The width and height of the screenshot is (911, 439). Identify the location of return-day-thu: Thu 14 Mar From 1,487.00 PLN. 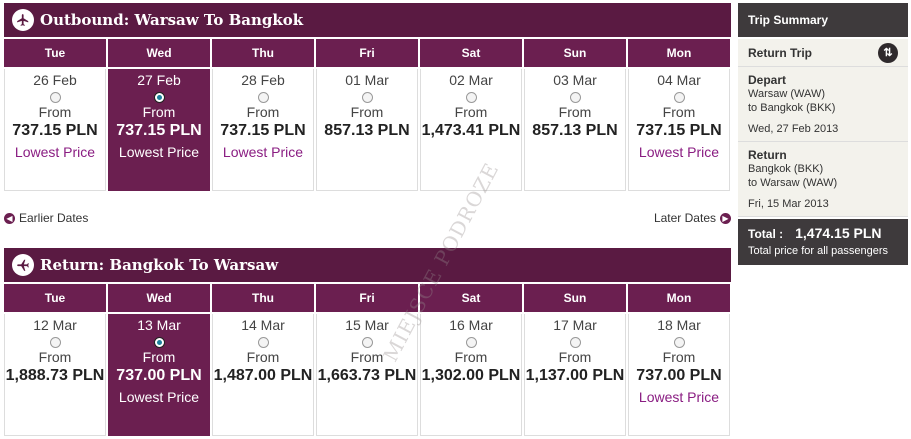
(263, 360).